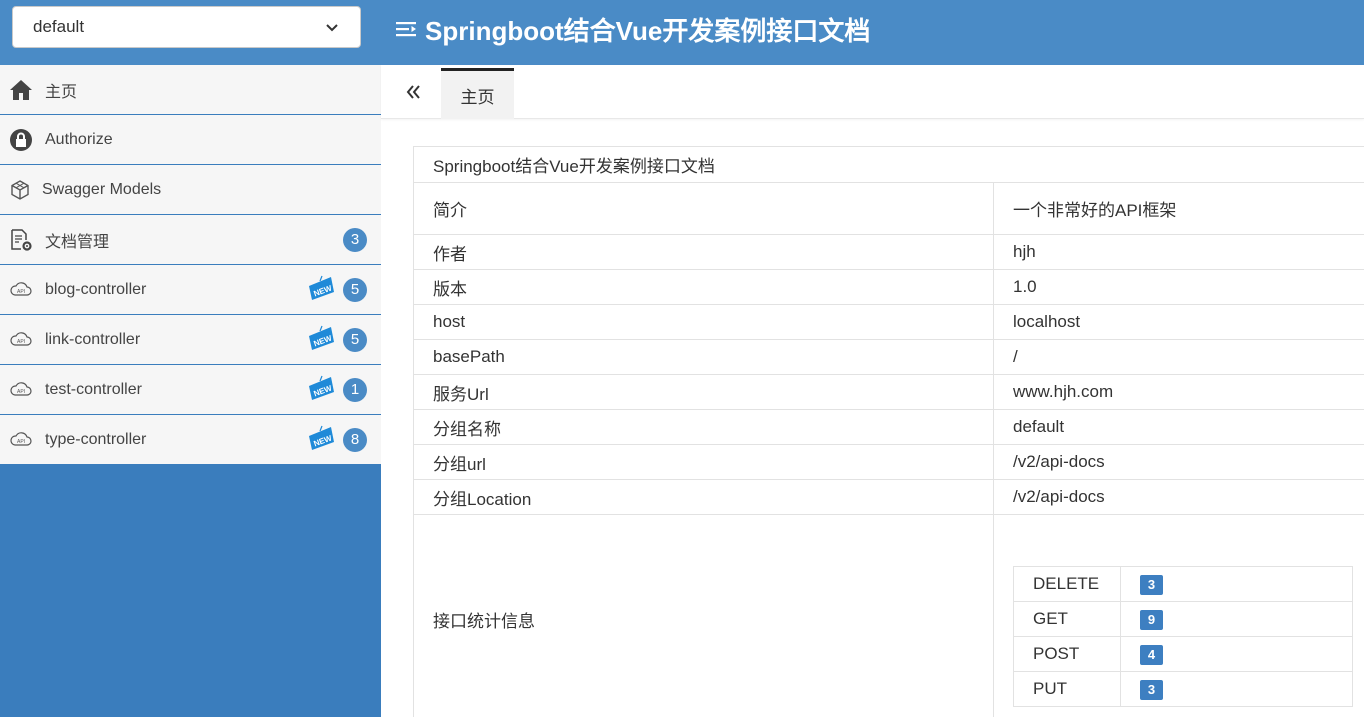 This screenshot has height=717, width=1364. Describe the element at coordinates (20, 190) in the screenshot. I see `cube-icon` at that location.